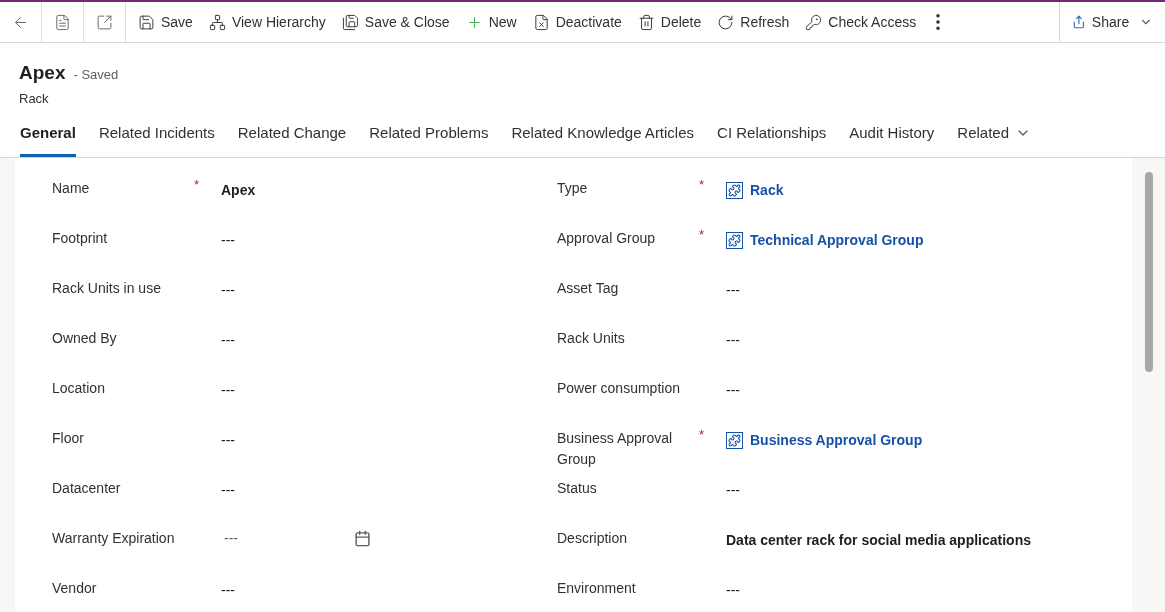 Image resolution: width=1165 pixels, height=612 pixels. Describe the element at coordinates (107, 288) in the screenshot. I see `field-label: Rack Units in use` at that location.